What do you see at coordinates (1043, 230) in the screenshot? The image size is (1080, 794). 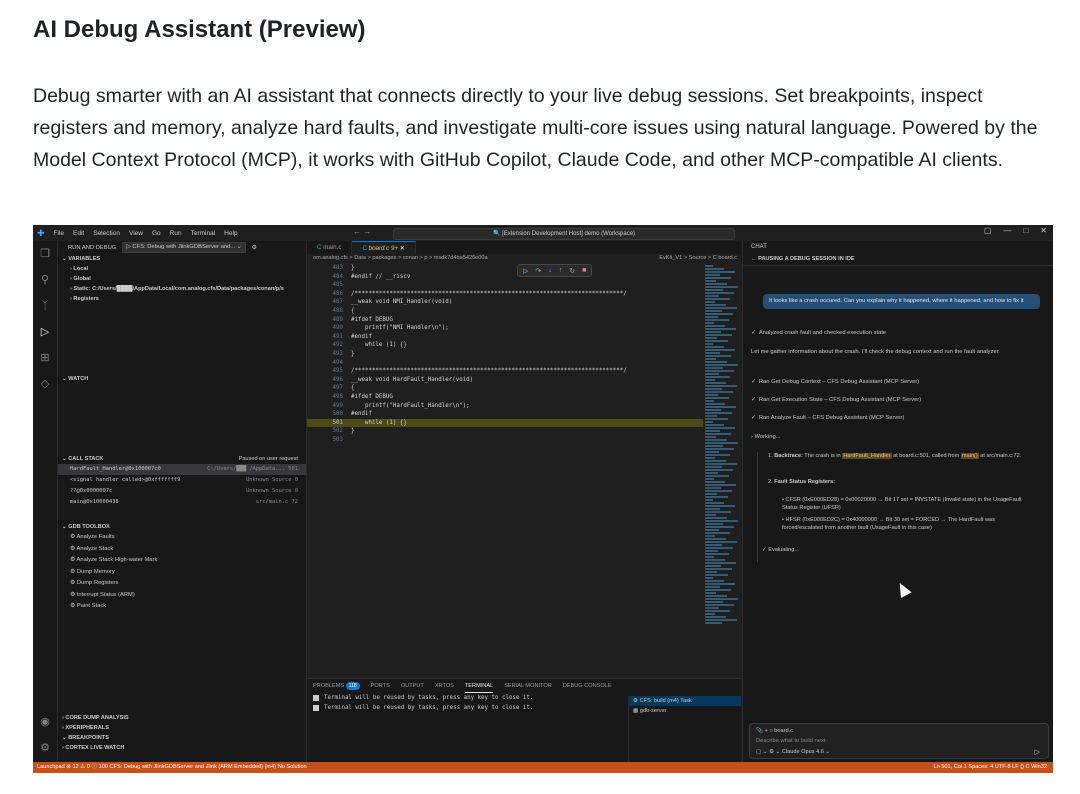 I see `close-icon: ✕` at bounding box center [1043, 230].